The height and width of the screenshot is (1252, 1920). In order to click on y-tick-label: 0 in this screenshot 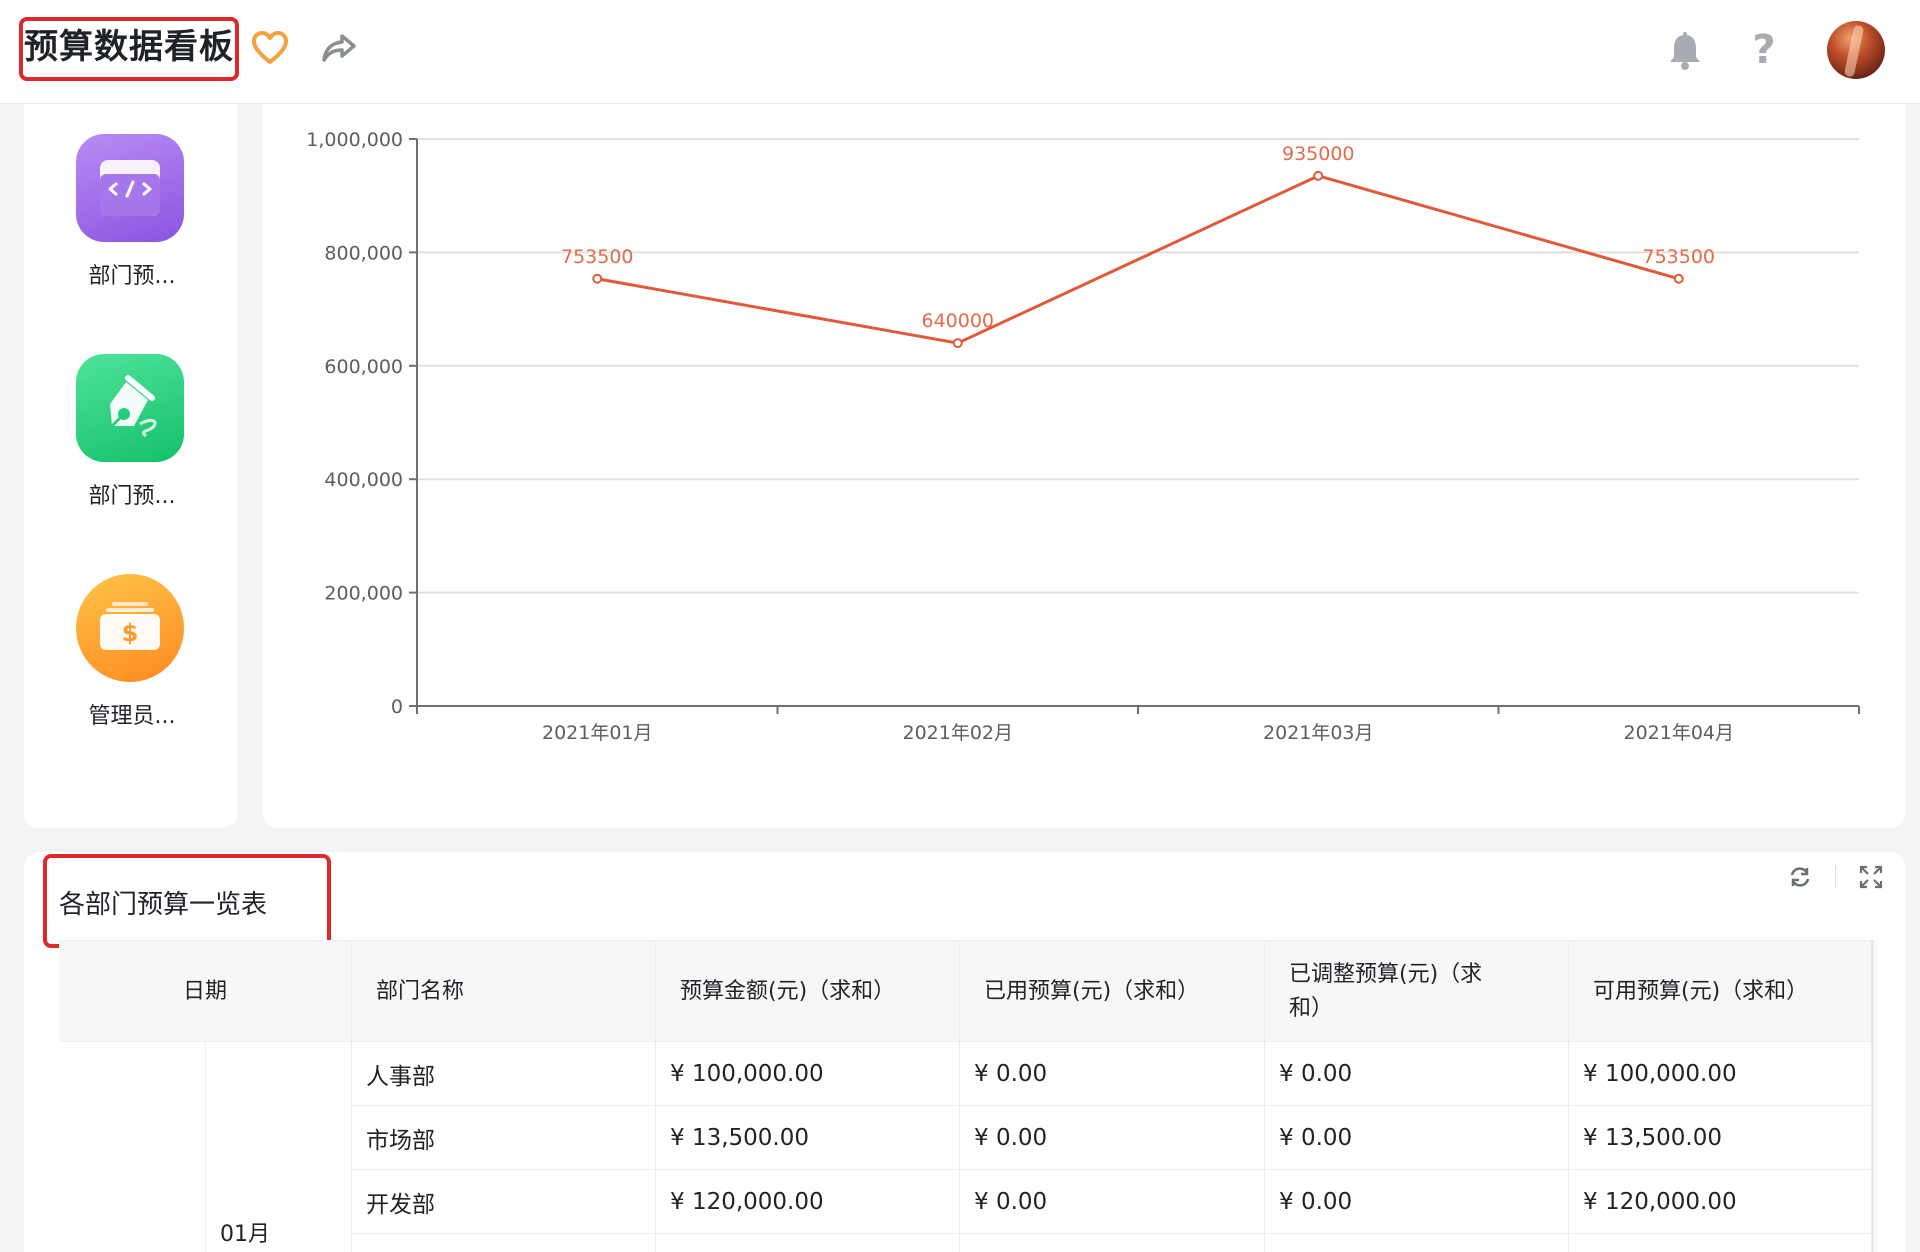, I will do `click(397, 707)`.